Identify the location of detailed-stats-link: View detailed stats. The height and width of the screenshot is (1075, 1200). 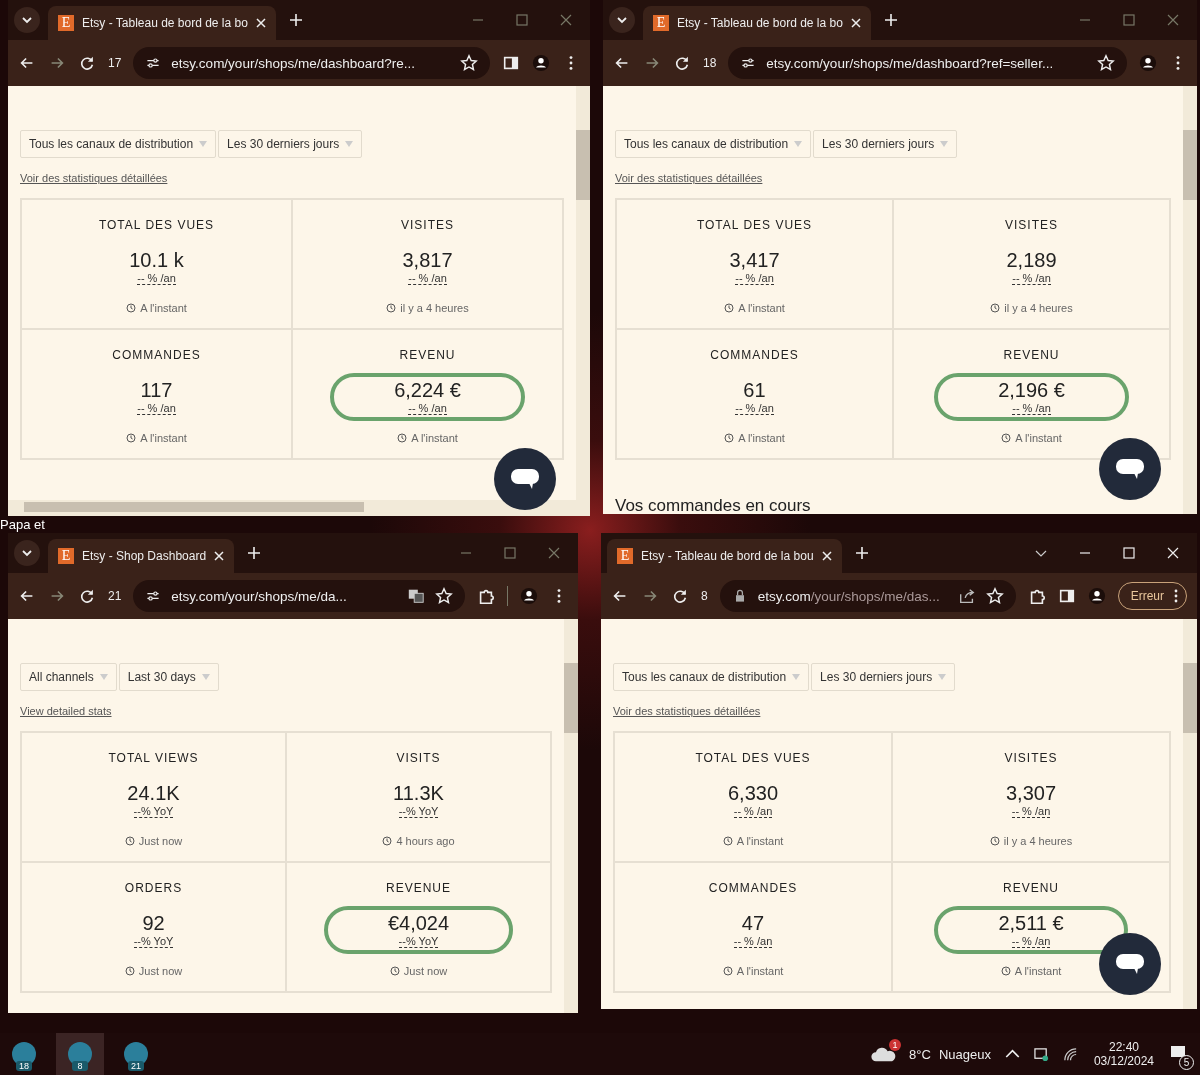
(66, 711).